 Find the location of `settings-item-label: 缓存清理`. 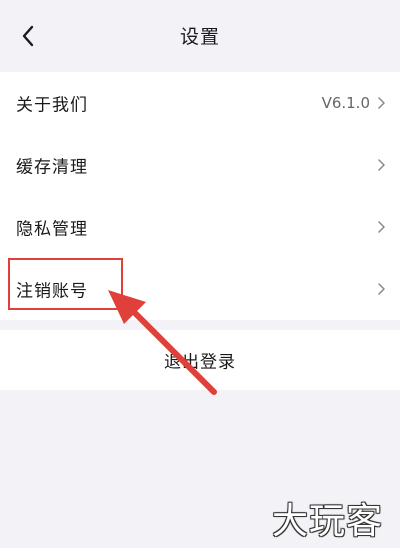

settings-item-label: 缓存清理 is located at coordinates (52, 167).